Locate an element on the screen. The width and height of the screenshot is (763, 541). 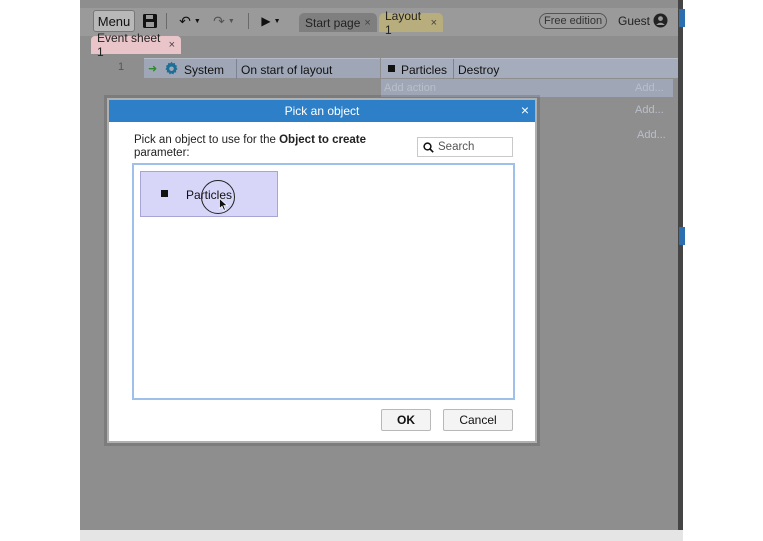
tab-label: Start page is located at coordinates (333, 22).